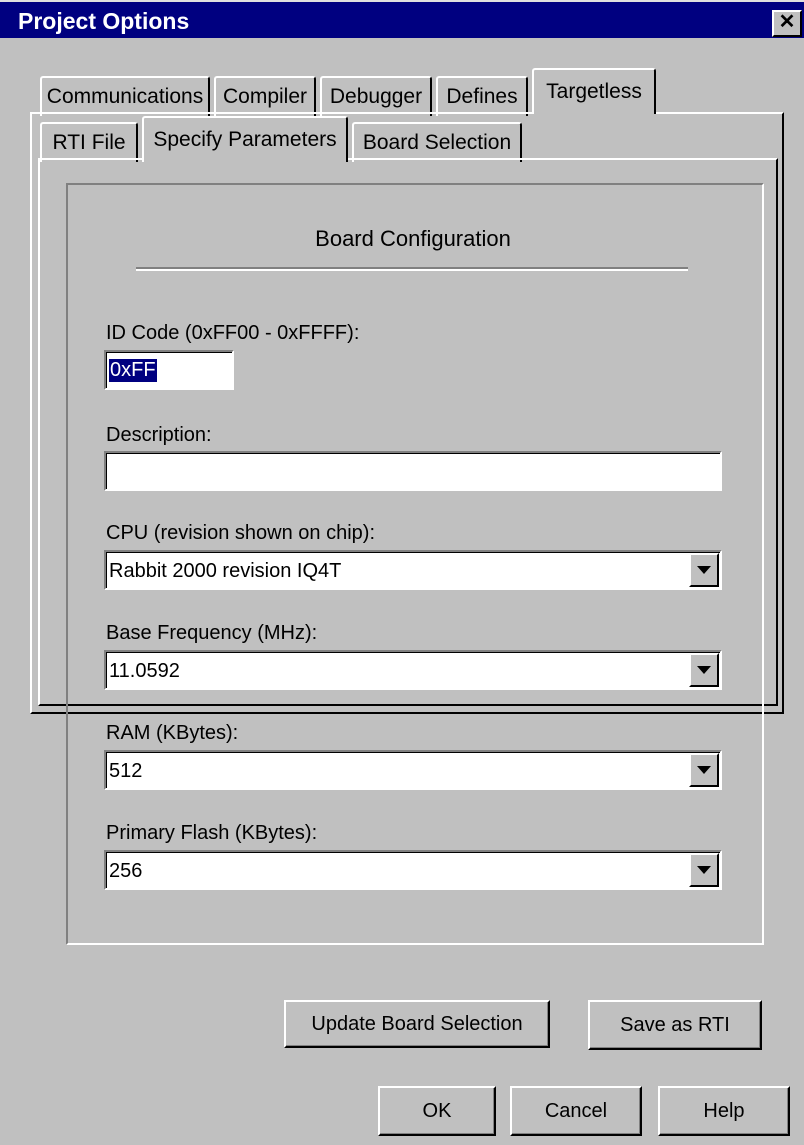 This screenshot has height=1145, width=804. I want to click on base-frequency-label: Base Frequency (MHz):, so click(212, 633).